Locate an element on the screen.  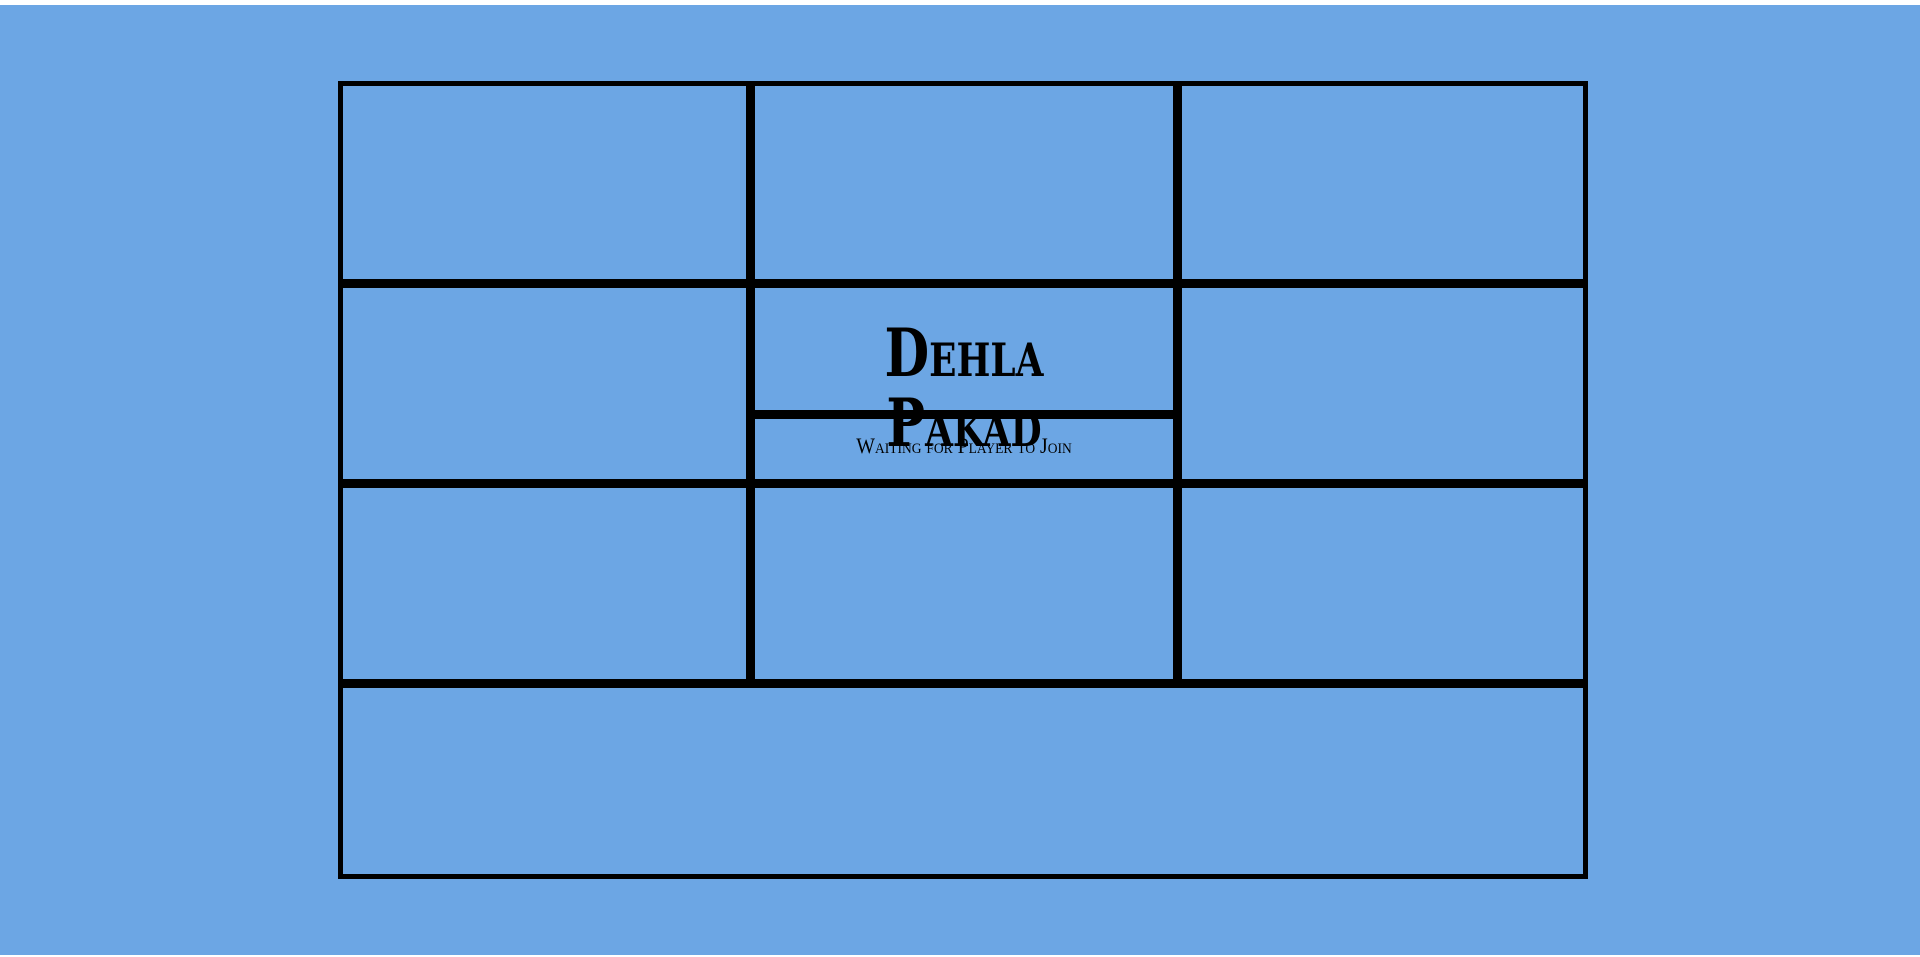
slot-middle-left is located at coordinates (544, 383).